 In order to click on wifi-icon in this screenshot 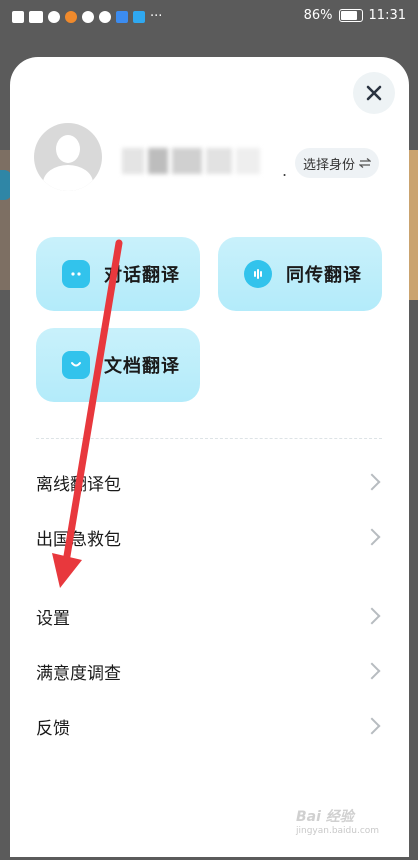, I will do `click(54, 16)`.